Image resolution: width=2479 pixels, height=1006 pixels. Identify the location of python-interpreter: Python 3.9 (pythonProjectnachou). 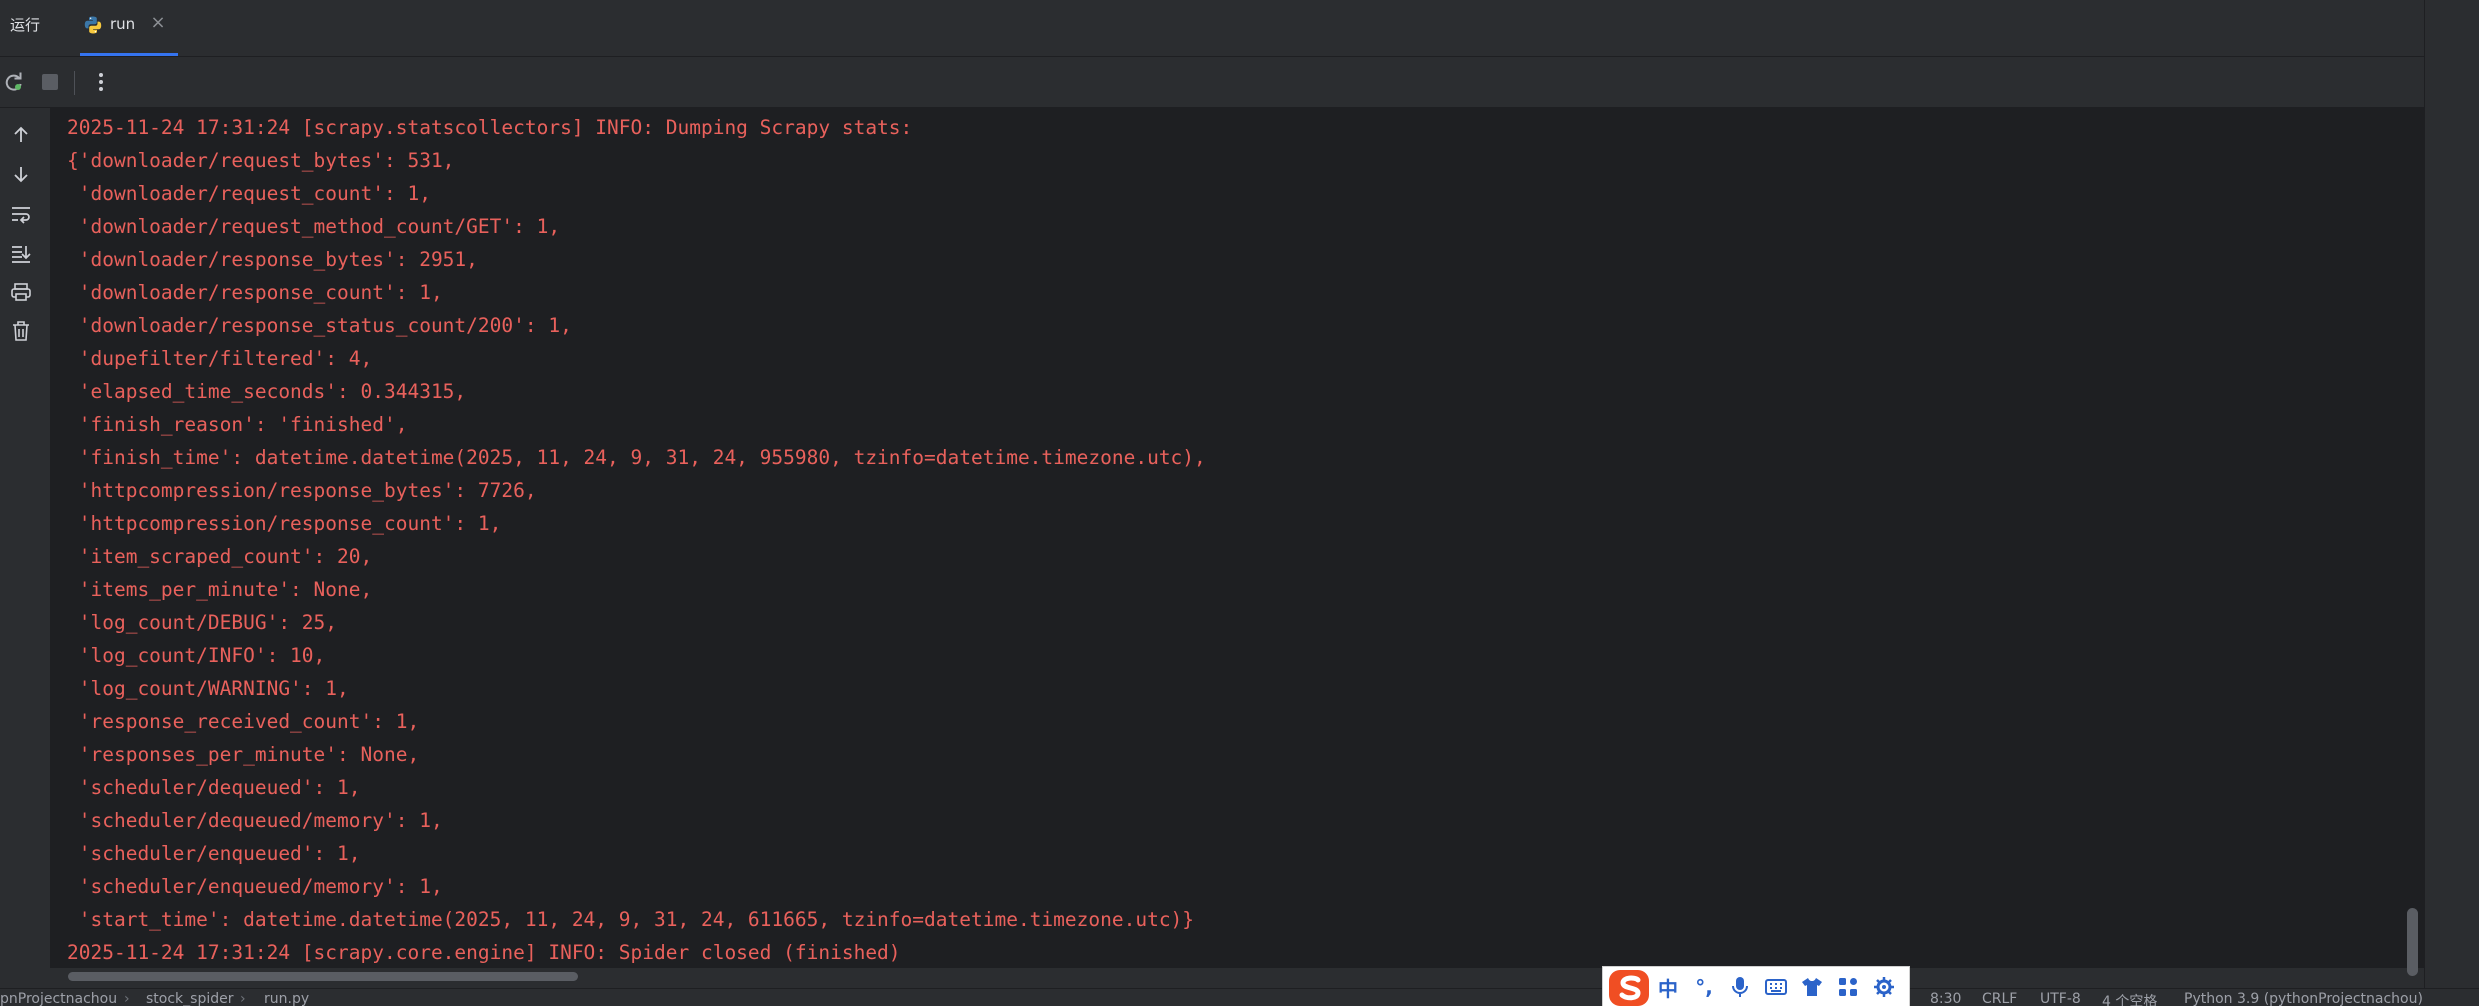
(2303, 998).